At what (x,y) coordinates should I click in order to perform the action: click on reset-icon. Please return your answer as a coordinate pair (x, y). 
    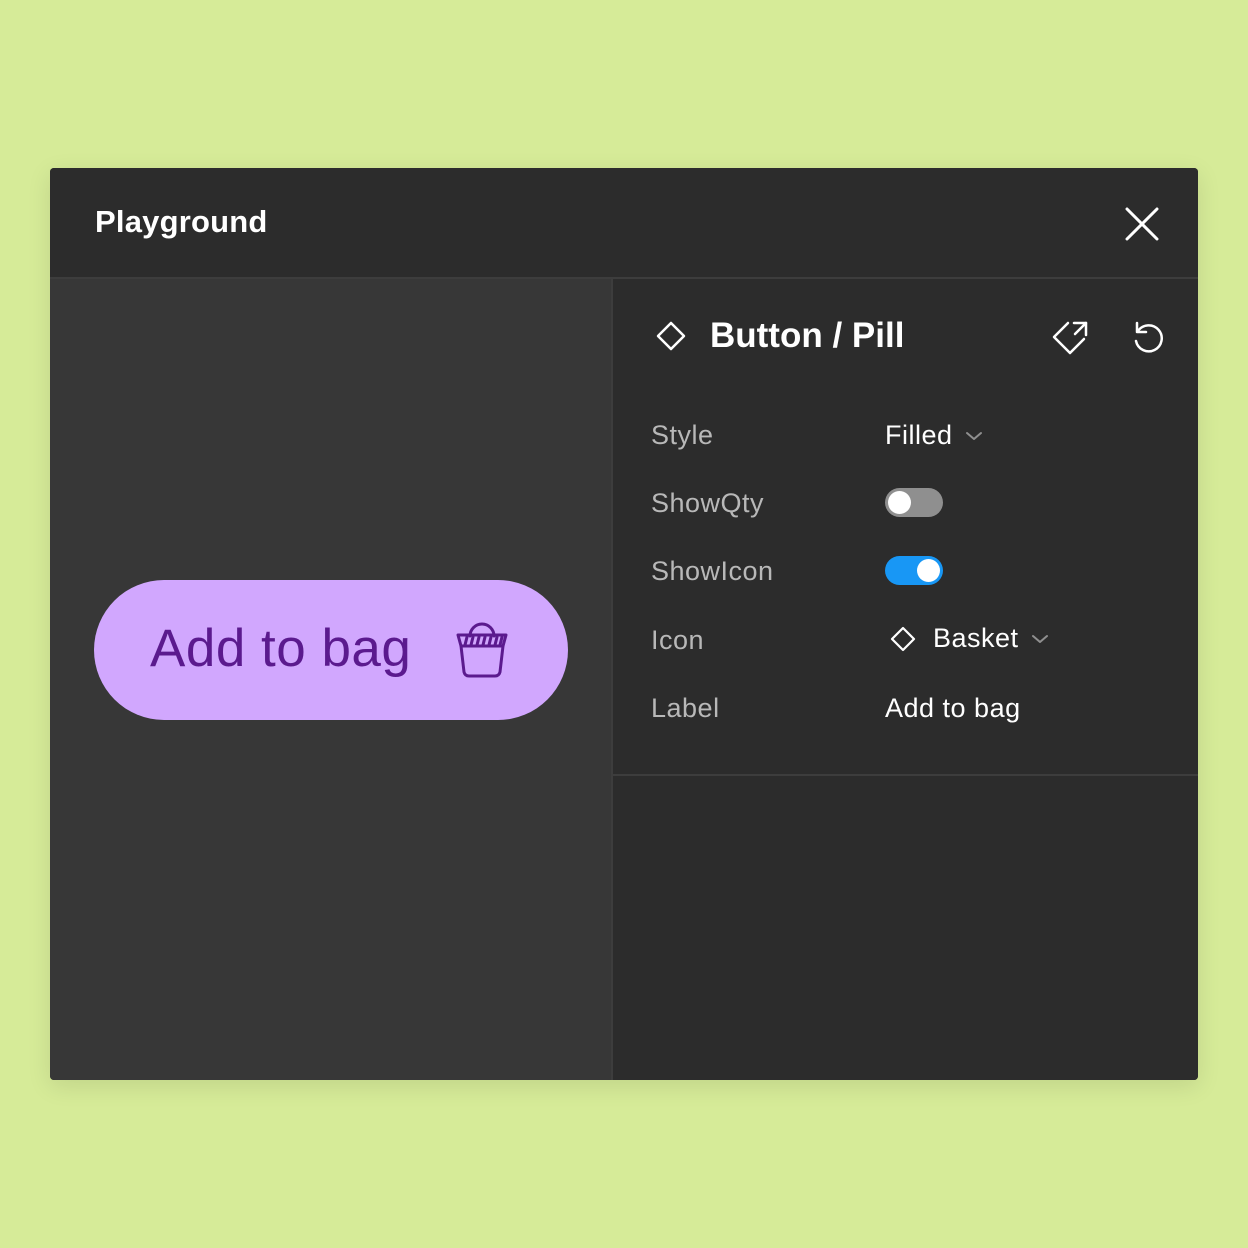
    Looking at the image, I should click on (1148, 337).